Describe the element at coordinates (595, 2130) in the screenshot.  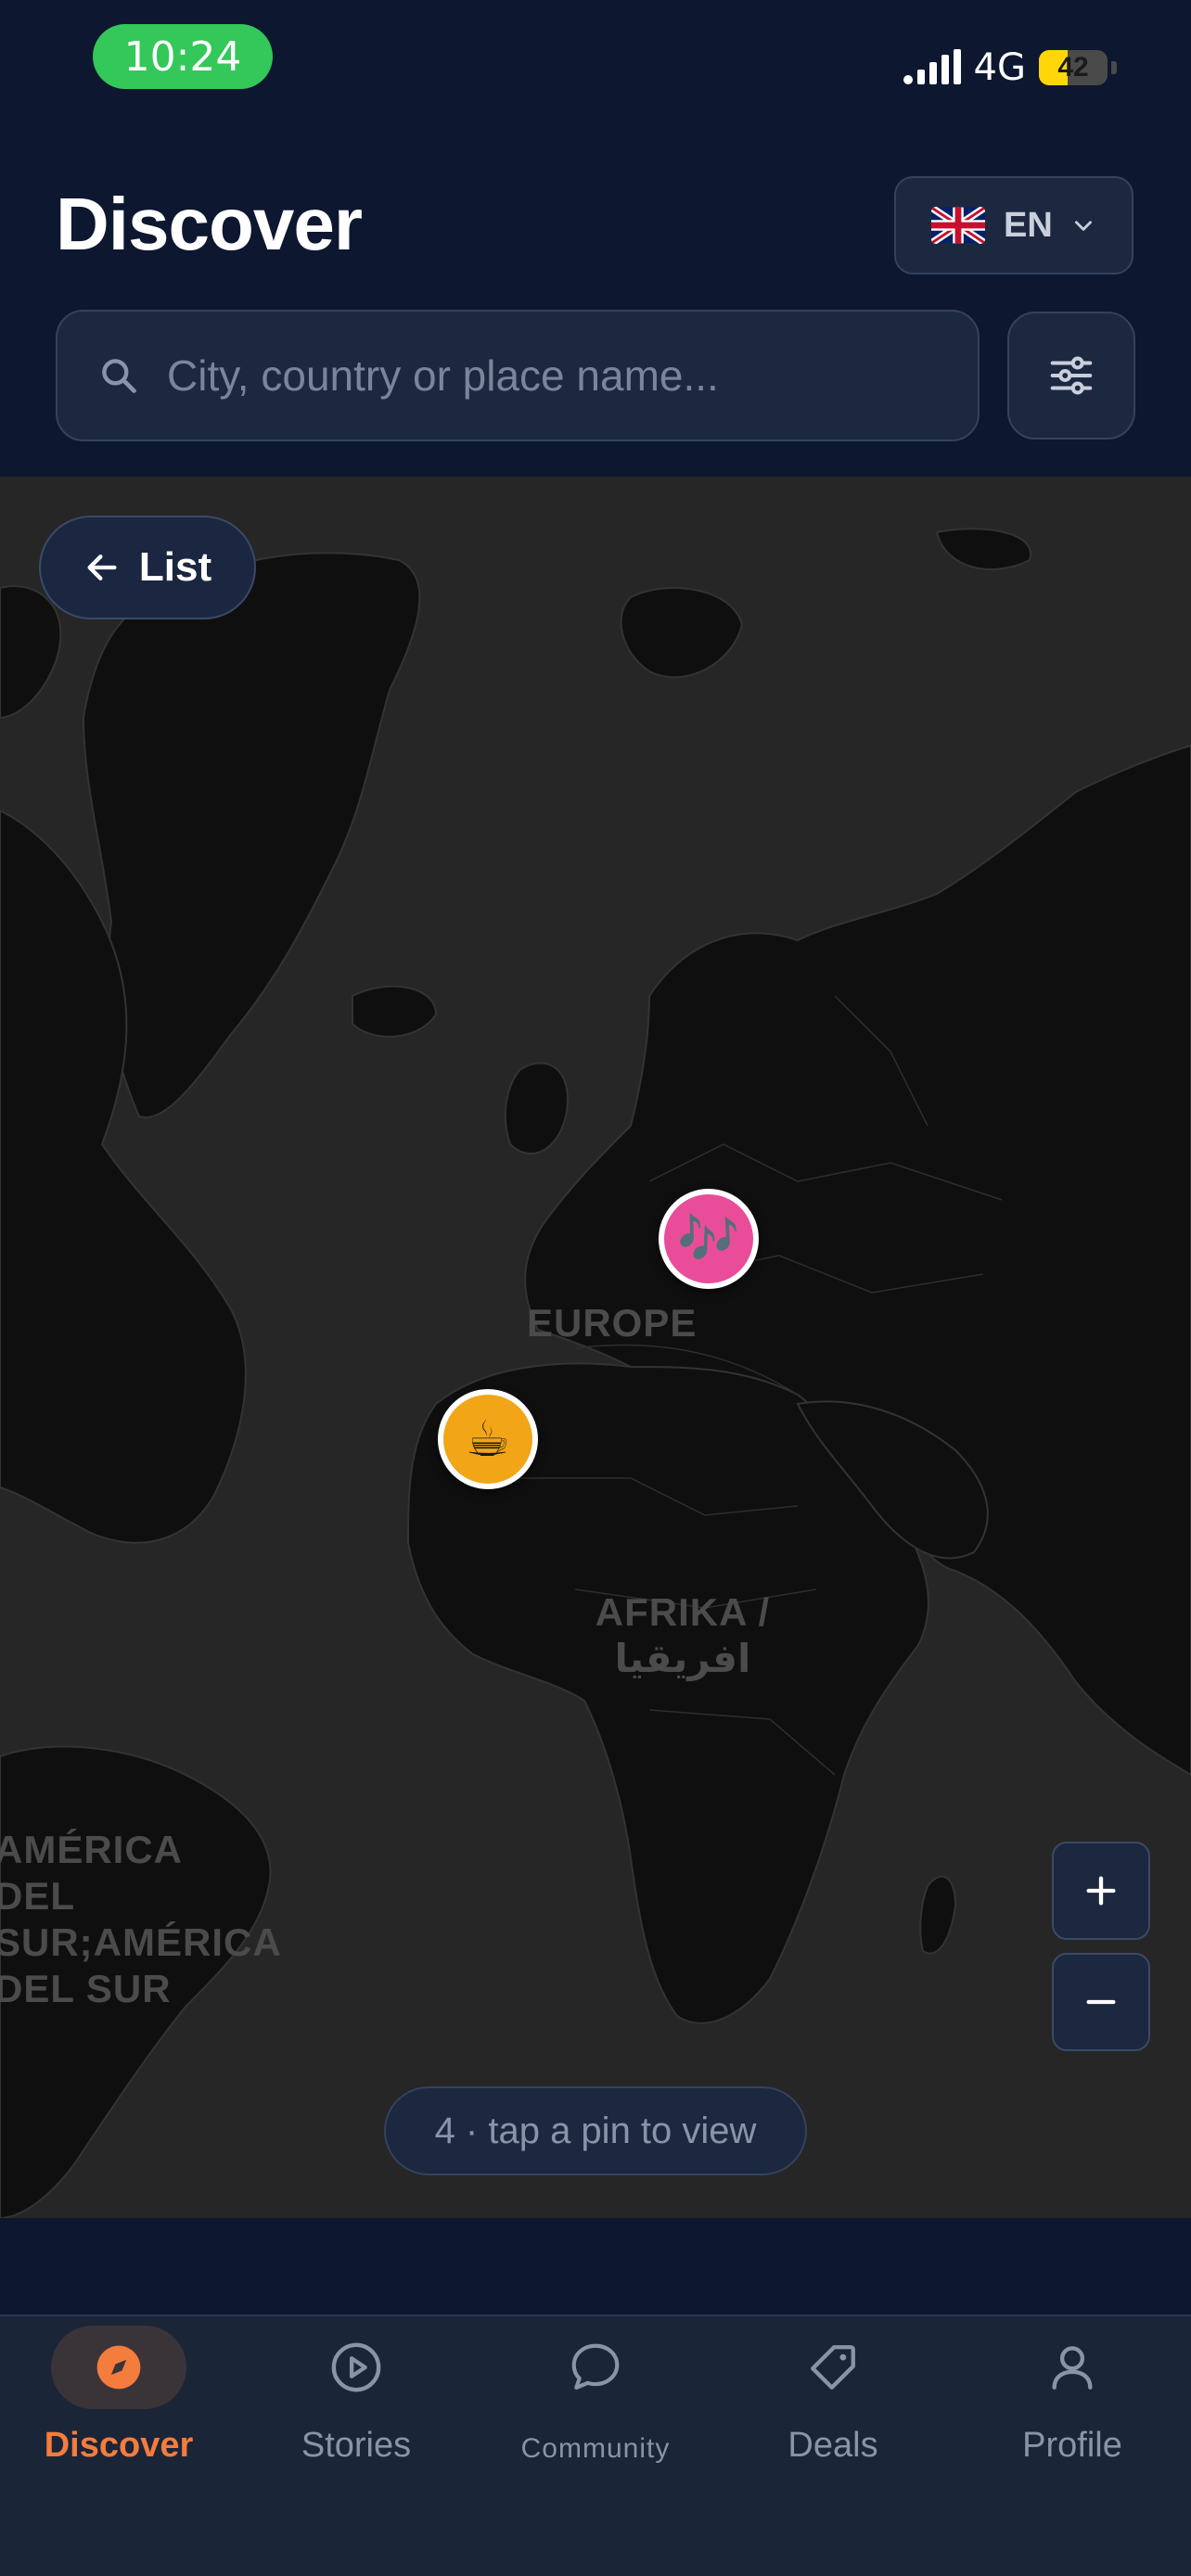
I see `map-hint: 4 · tap a pin to view` at that location.